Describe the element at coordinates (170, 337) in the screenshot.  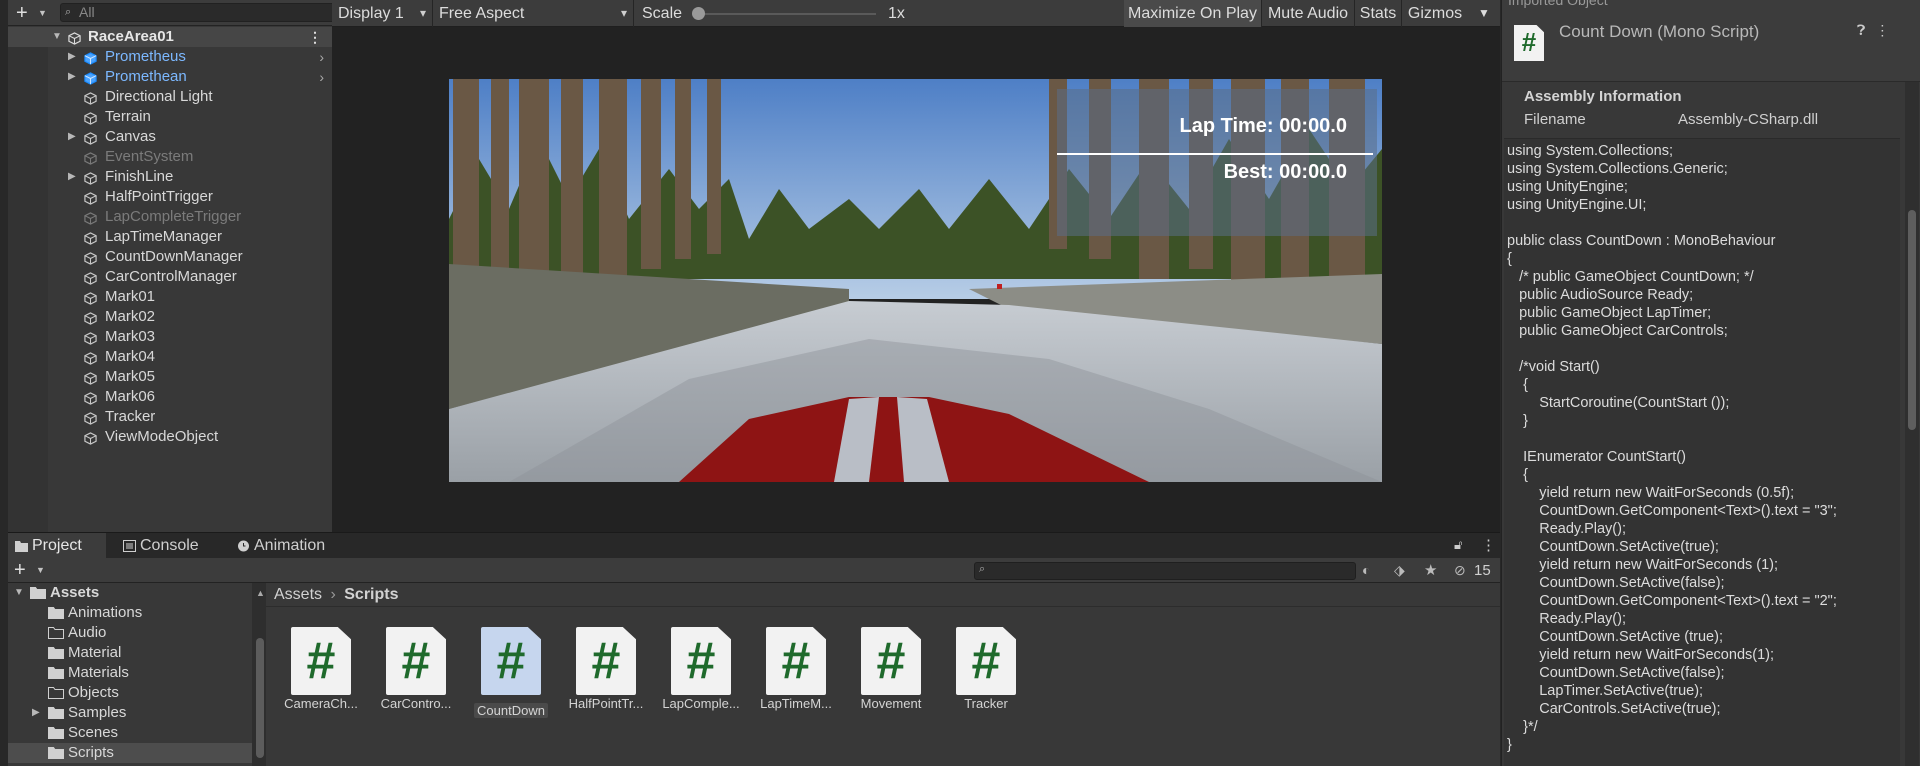
I see `hierarchy-item: Mark03` at that location.